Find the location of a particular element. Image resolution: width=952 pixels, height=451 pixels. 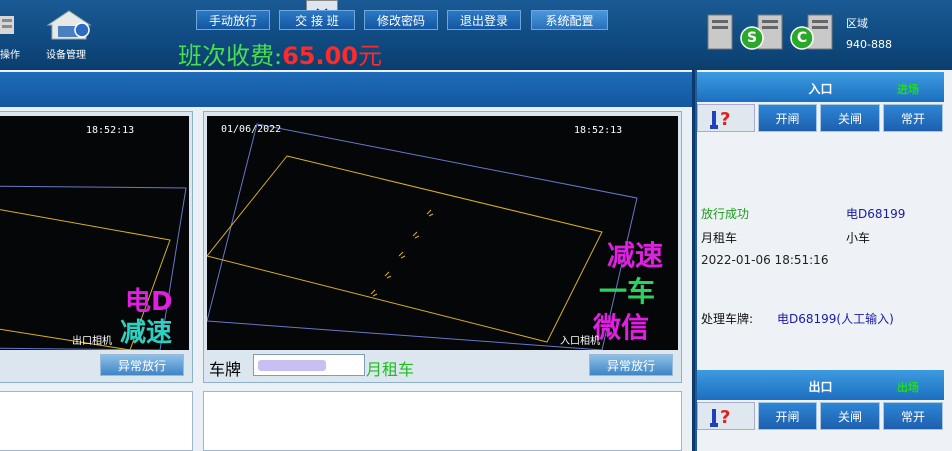

region-label: 区域 is located at coordinates (857, 23).